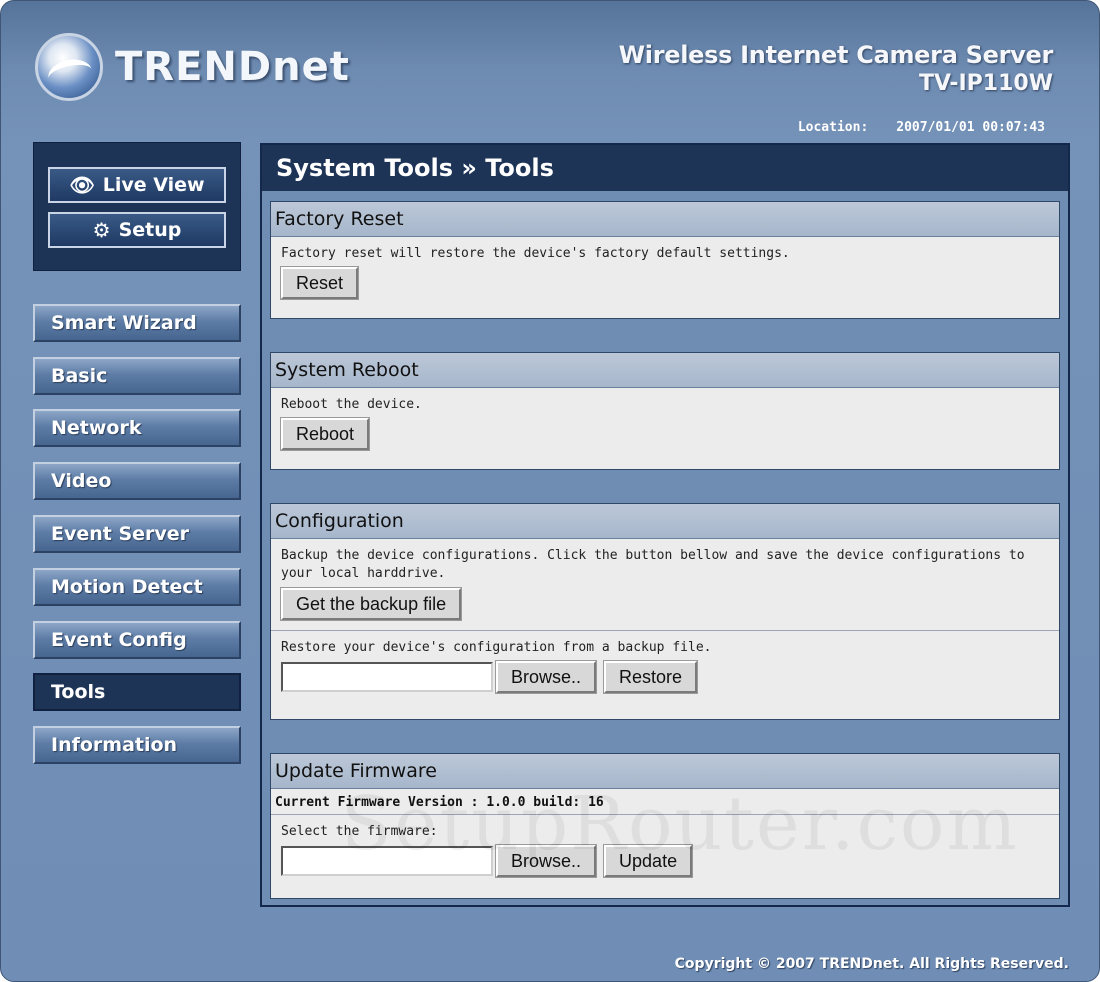 This screenshot has width=1100, height=982. Describe the element at coordinates (359, 831) in the screenshot. I see `select-firmware-label: Select the firmware:` at that location.